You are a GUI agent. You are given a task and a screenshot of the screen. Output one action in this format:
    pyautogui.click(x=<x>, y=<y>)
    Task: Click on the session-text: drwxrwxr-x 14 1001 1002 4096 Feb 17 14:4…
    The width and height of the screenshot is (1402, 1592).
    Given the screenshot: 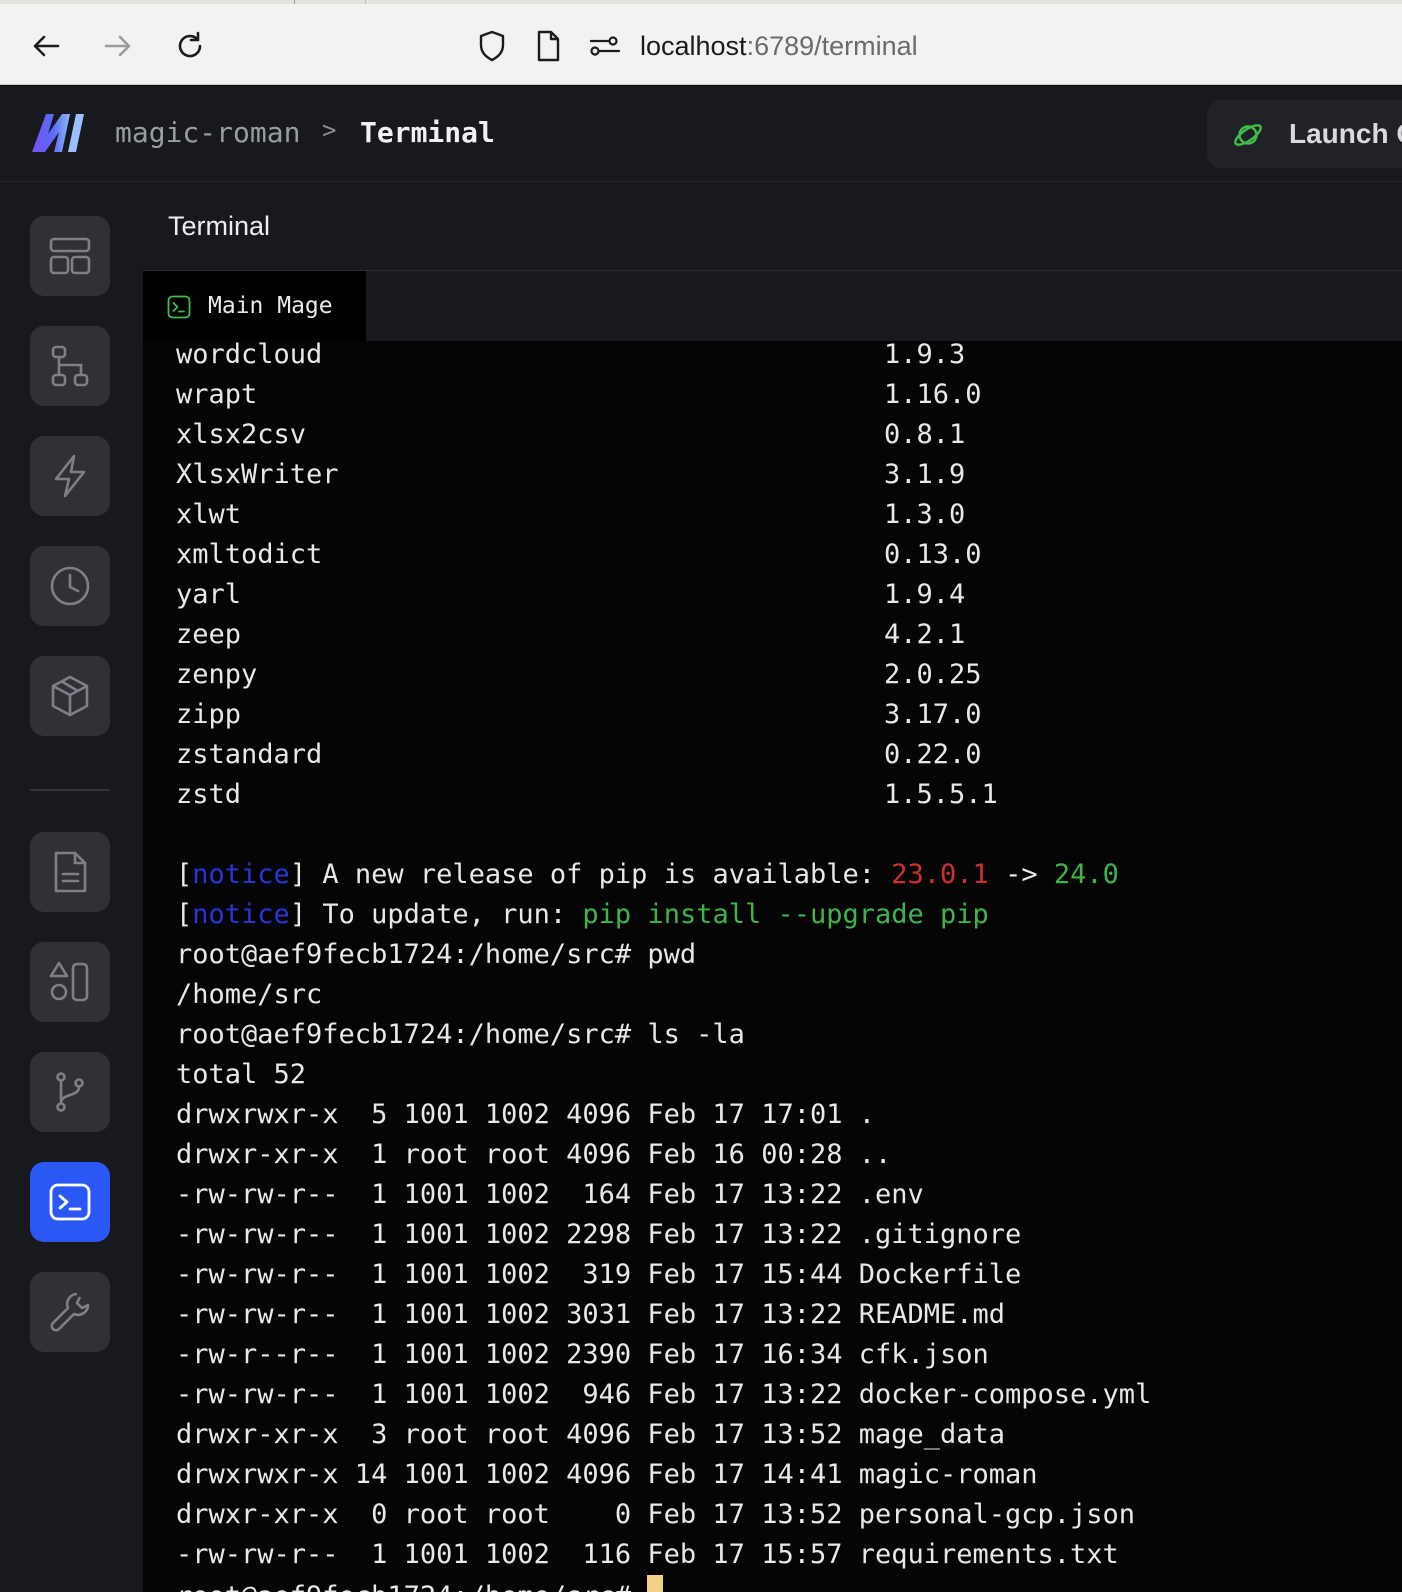 What is the action you would take?
    pyautogui.click(x=607, y=1474)
    